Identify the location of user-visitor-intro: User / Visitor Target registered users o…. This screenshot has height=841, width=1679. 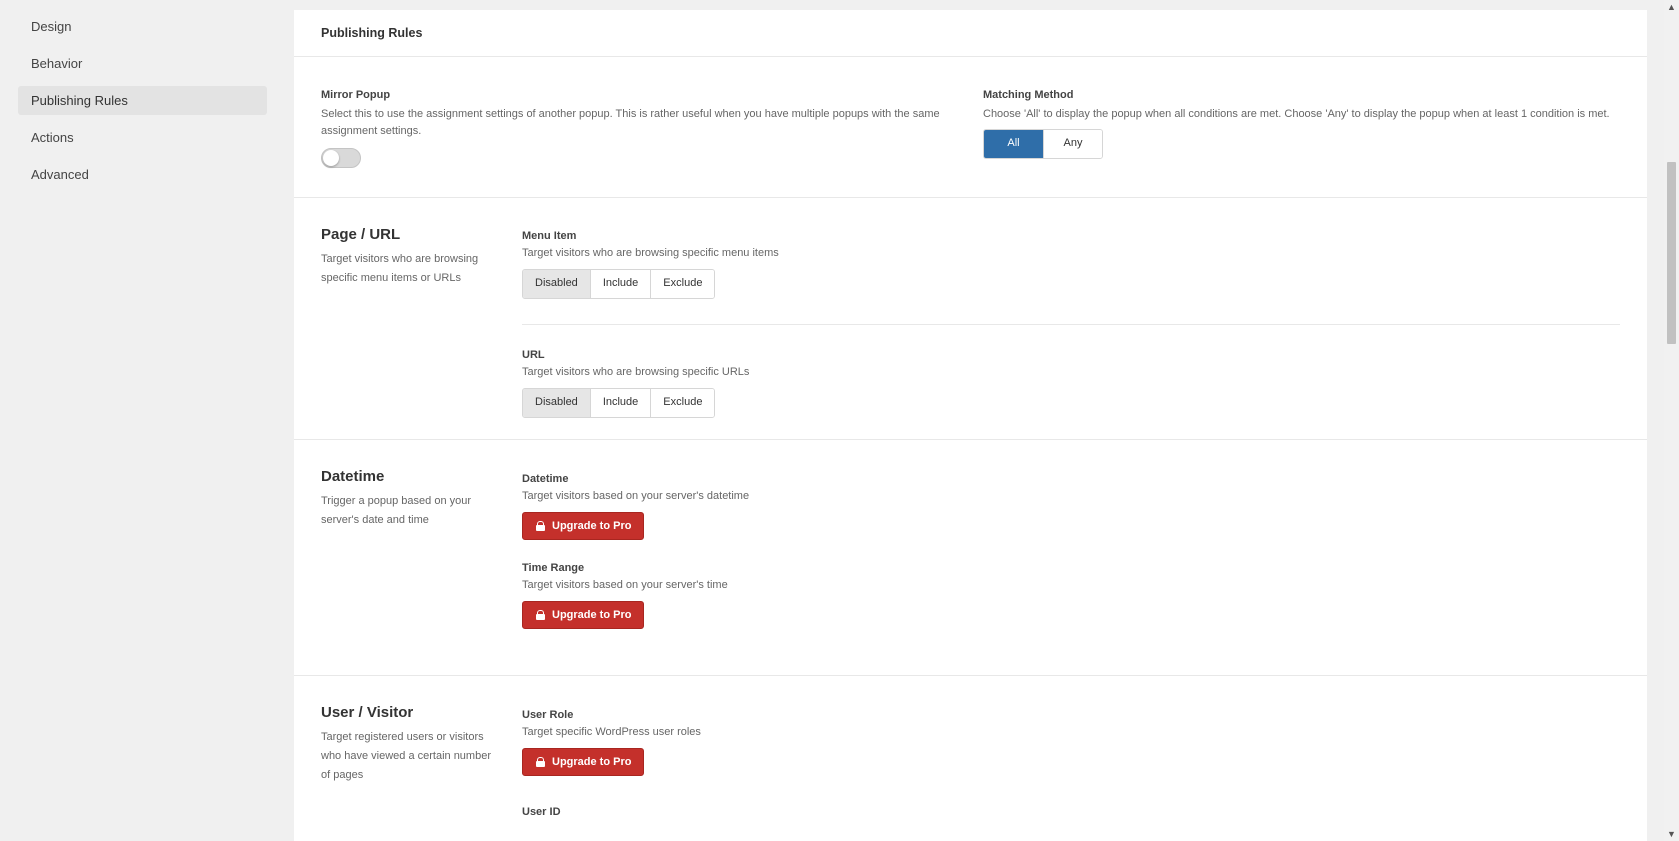
(411, 744).